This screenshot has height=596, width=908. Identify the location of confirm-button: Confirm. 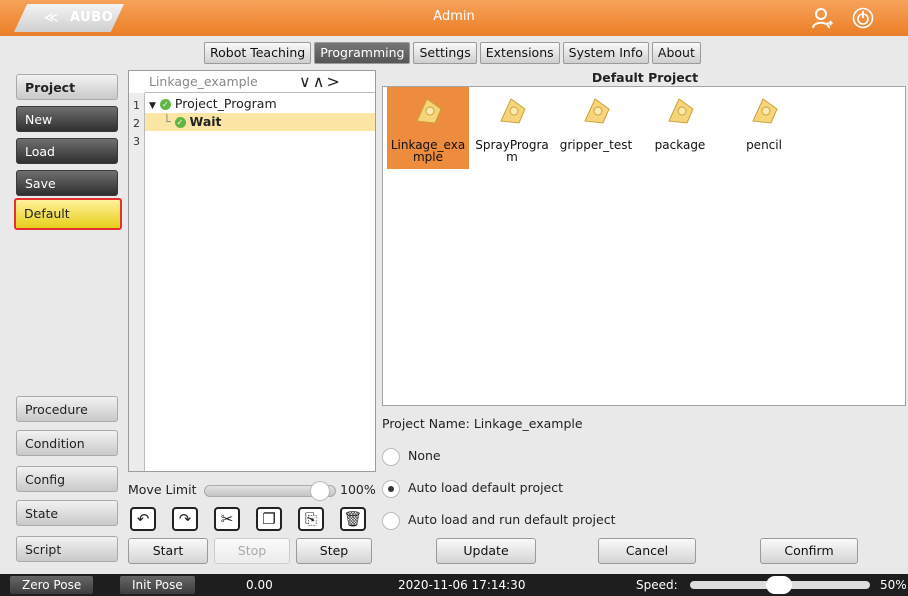
(809, 551).